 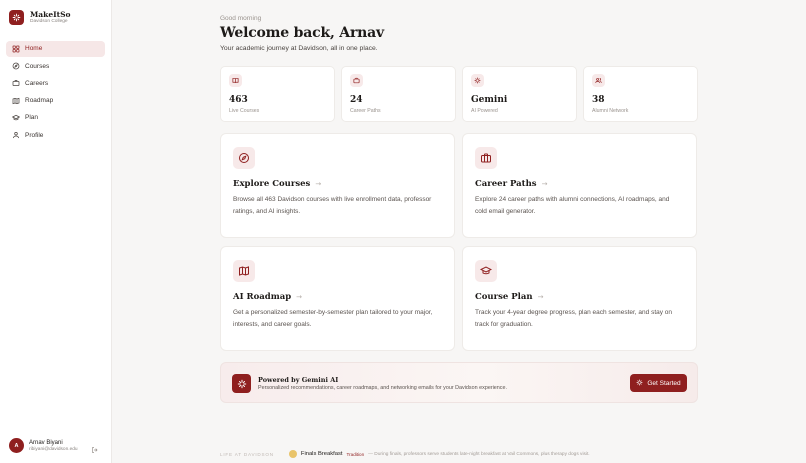 I want to click on stat-card-courses: 463 Live Courses, so click(x=277, y=94).